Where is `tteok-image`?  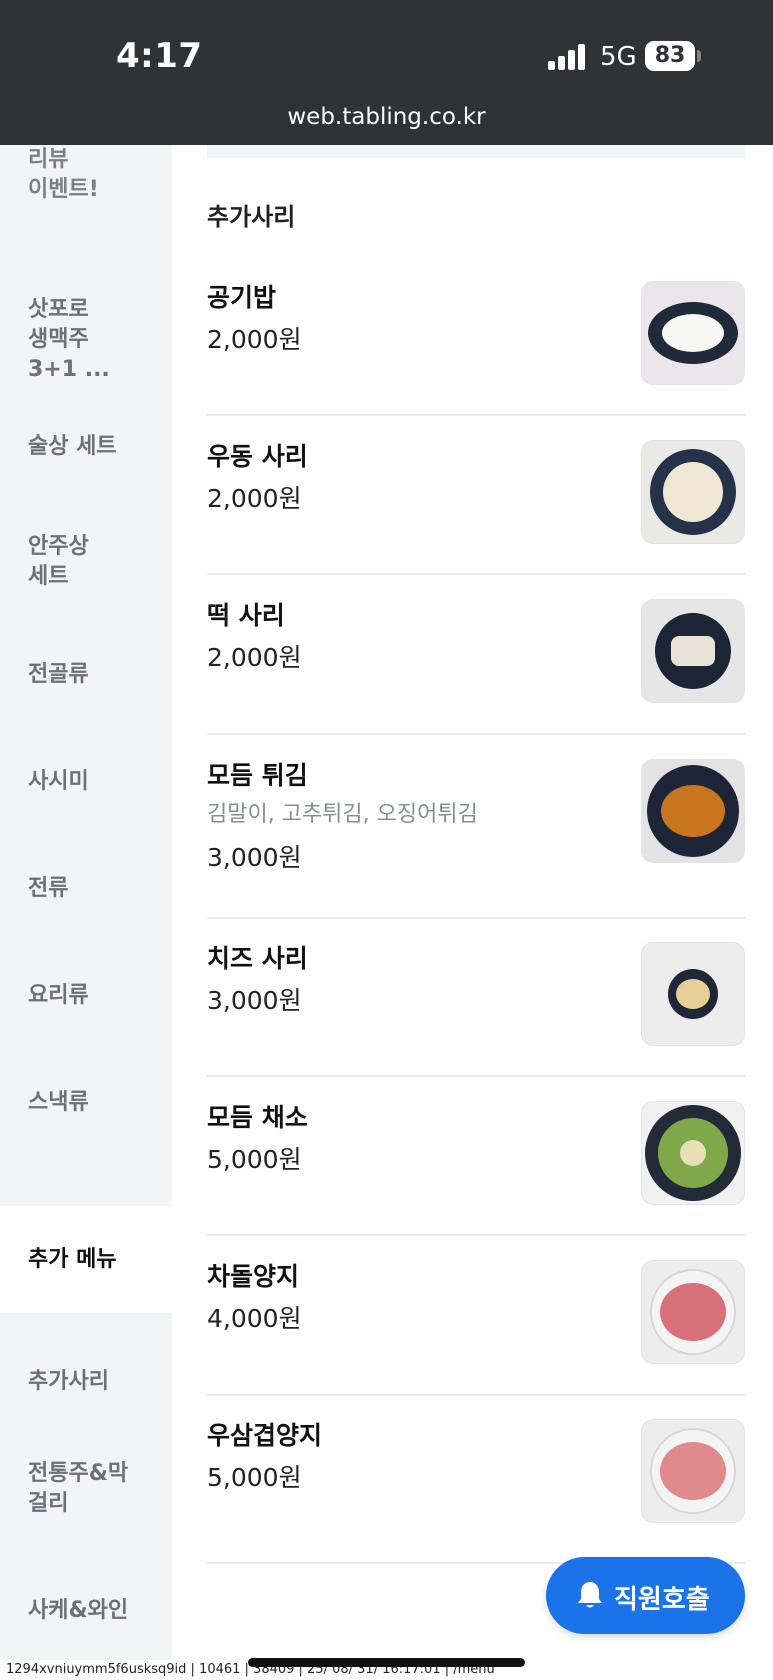 tteok-image is located at coordinates (693, 651).